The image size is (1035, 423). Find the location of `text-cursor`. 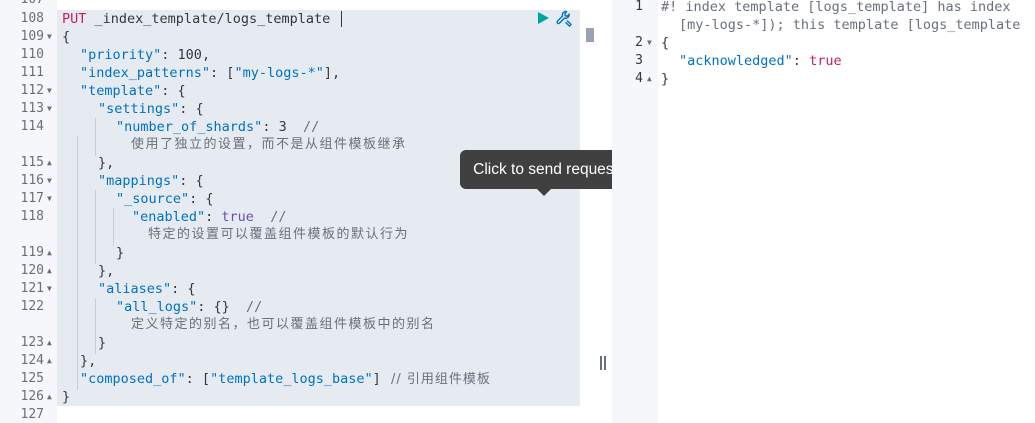

text-cursor is located at coordinates (341, 19).